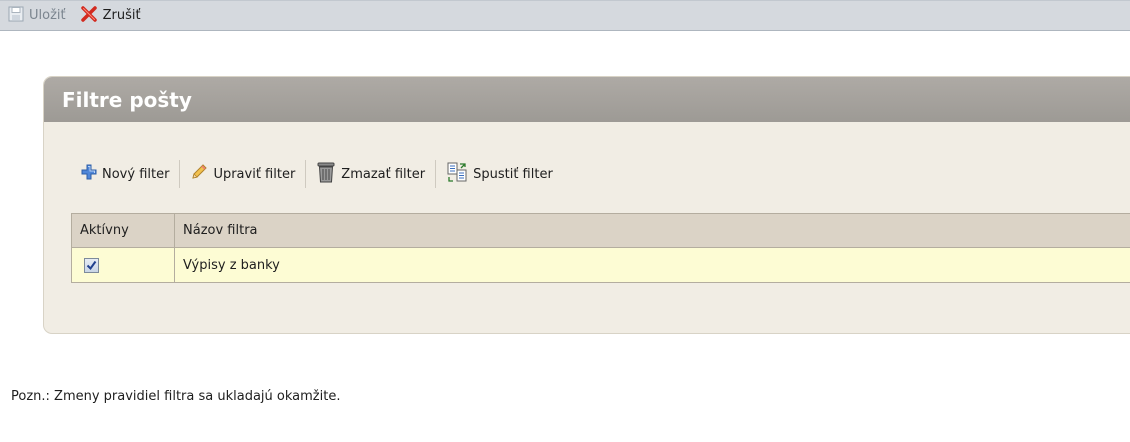 This screenshot has height=442, width=1130. I want to click on plus-icon, so click(89, 174).